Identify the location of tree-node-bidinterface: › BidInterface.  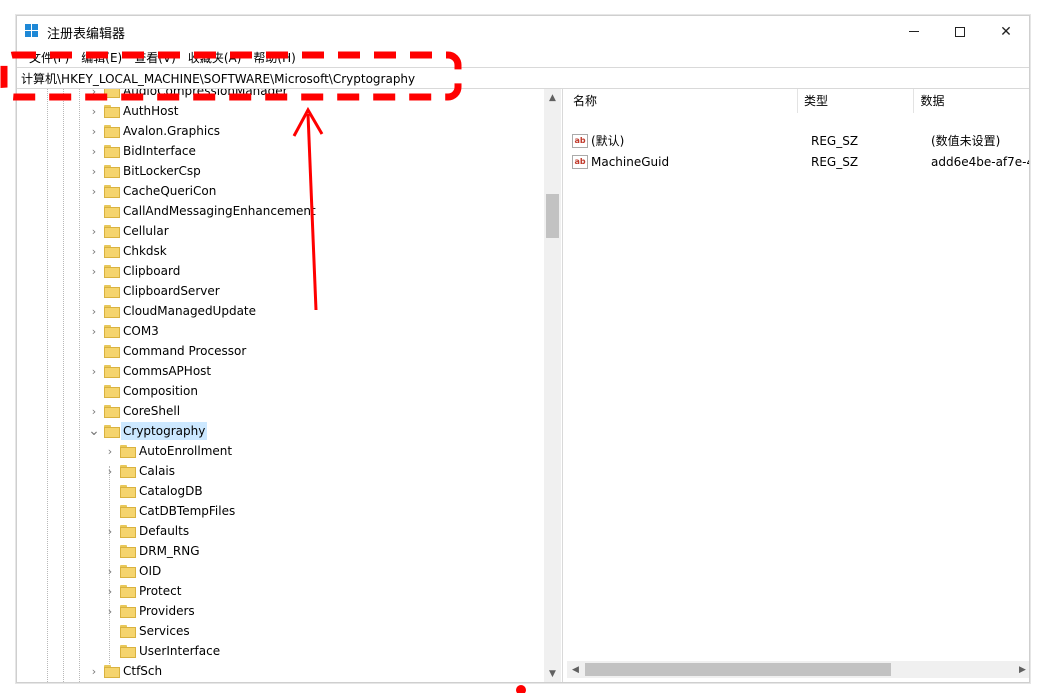
(277, 151).